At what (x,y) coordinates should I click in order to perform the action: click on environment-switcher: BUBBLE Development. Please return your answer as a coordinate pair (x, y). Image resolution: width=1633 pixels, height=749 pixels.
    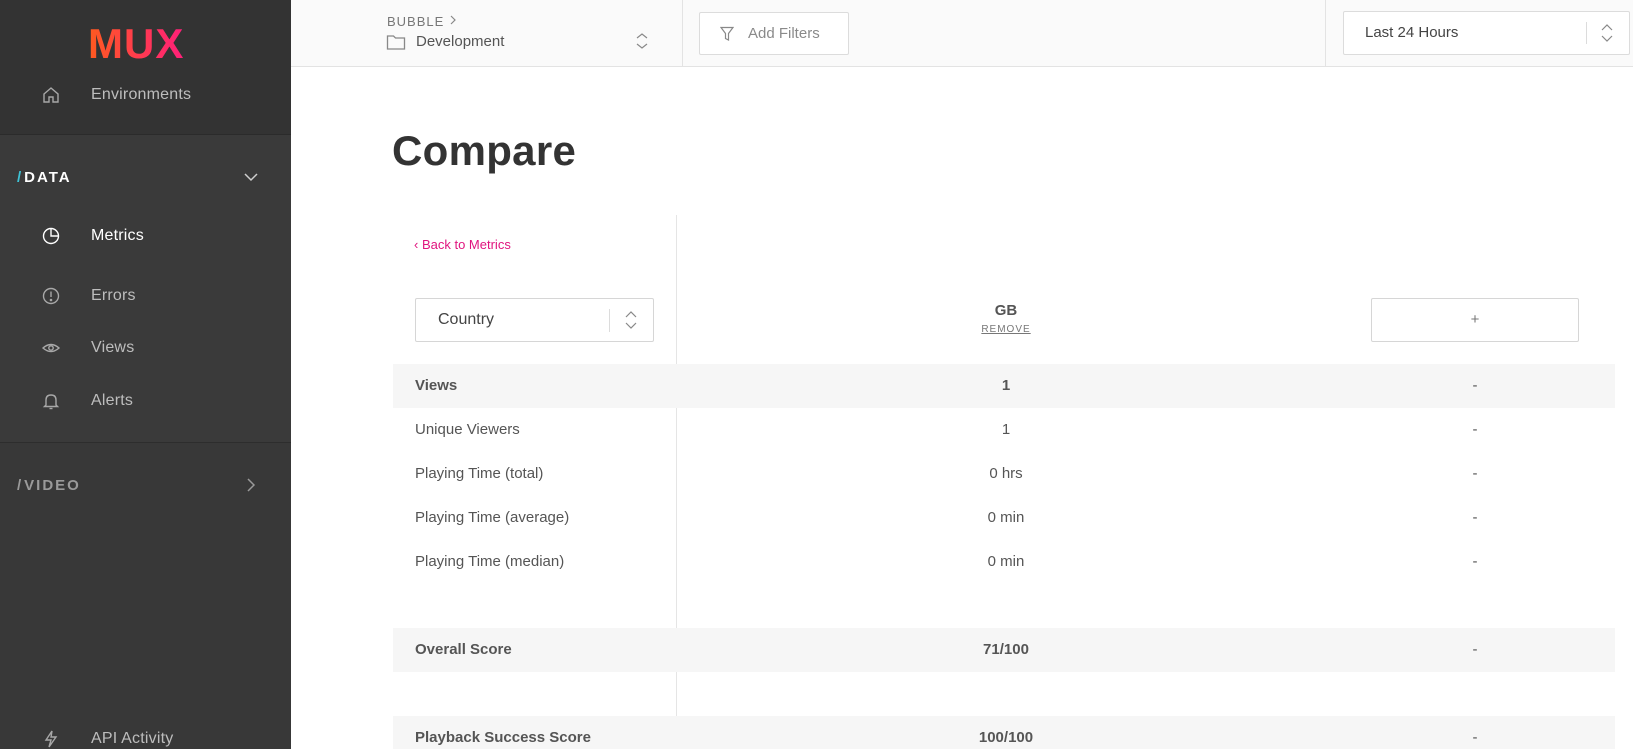
    Looking at the image, I should click on (487, 33).